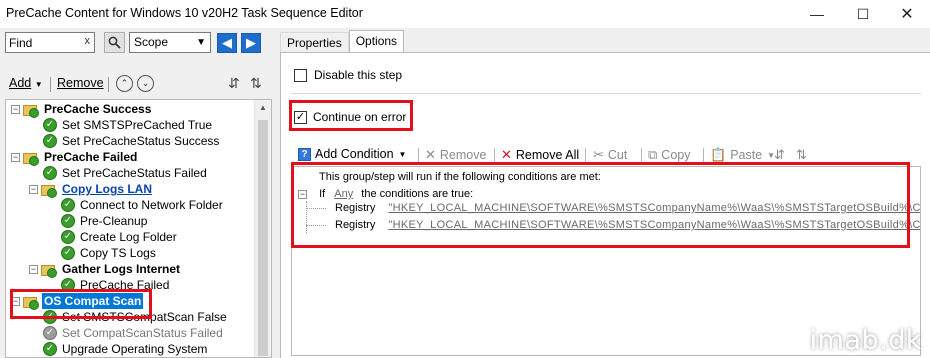  I want to click on scroll-thumb, so click(263, 238).